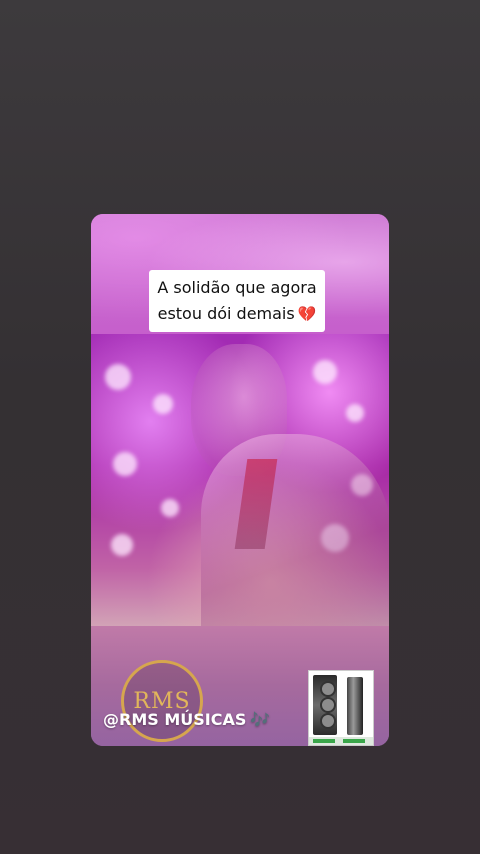  What do you see at coordinates (341, 708) in the screenshot?
I see `product-thumbnail` at bounding box center [341, 708].